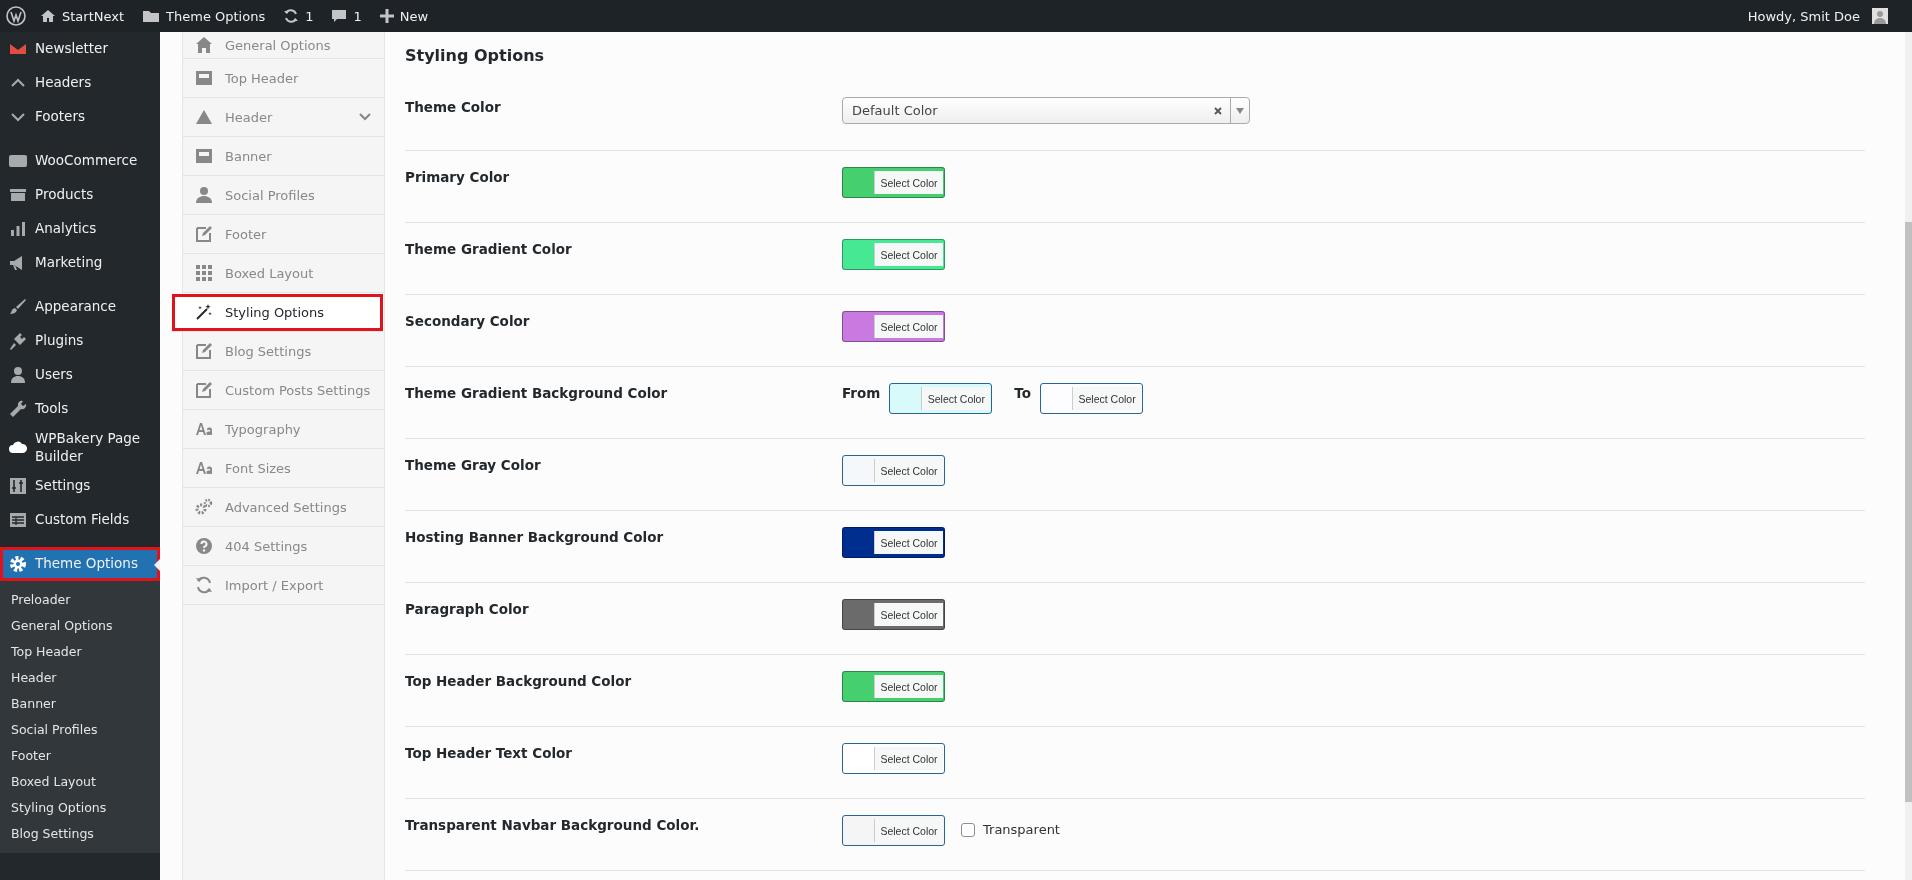 This screenshot has width=1912, height=880. Describe the element at coordinates (18, 564) in the screenshot. I see `settings-icon` at that location.